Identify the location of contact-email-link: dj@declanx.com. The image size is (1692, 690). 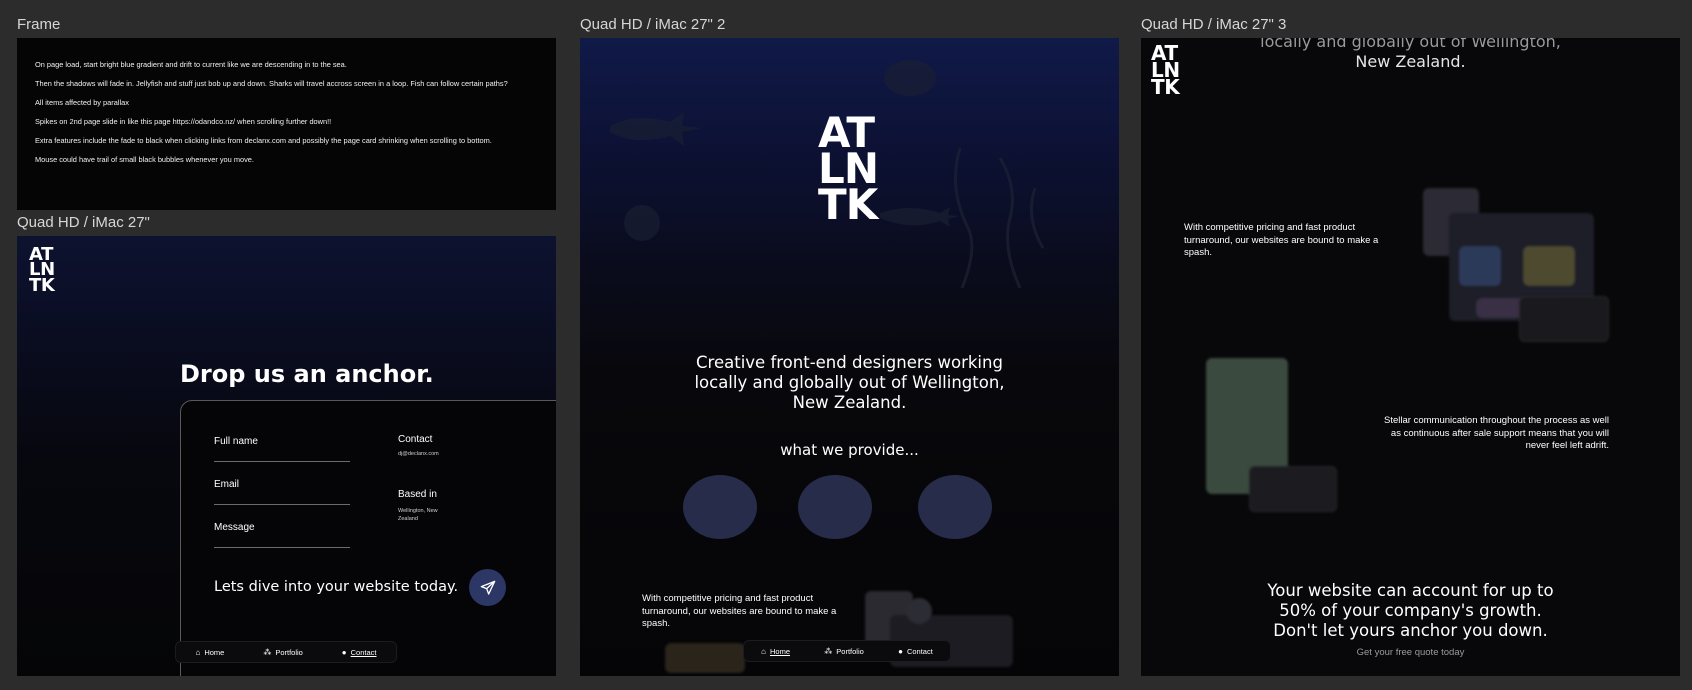
(418, 454).